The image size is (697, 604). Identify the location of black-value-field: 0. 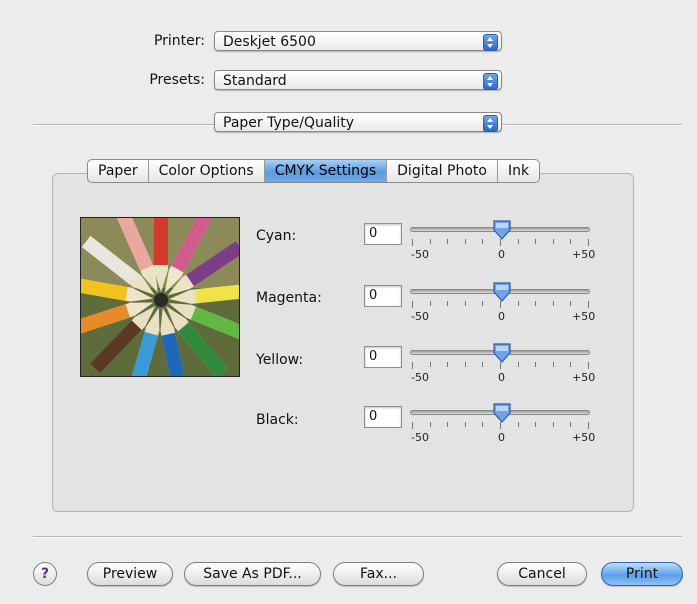
(383, 417).